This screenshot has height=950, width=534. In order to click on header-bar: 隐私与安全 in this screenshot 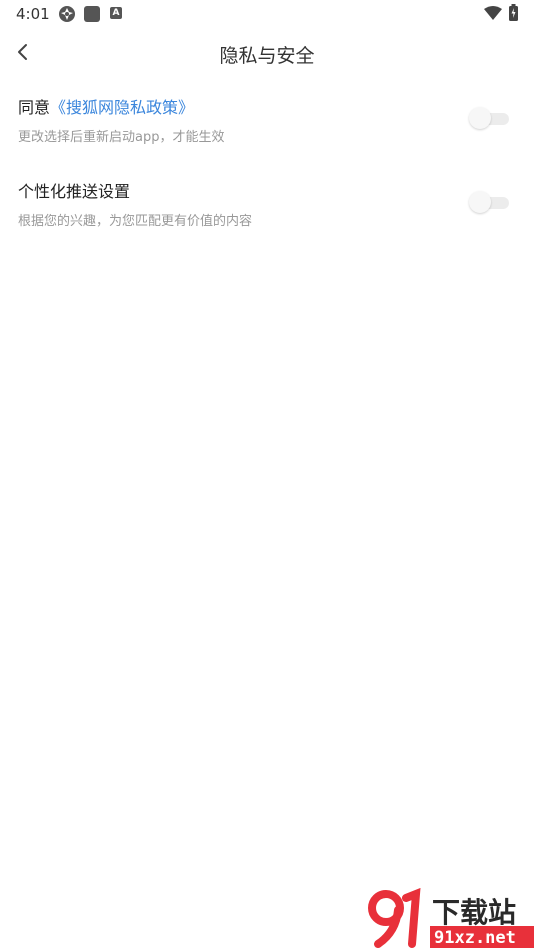, I will do `click(267, 52)`.